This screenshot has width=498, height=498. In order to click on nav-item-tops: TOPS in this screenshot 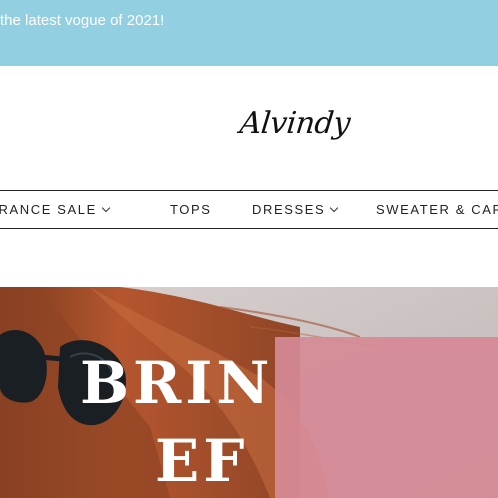, I will do `click(191, 209)`.